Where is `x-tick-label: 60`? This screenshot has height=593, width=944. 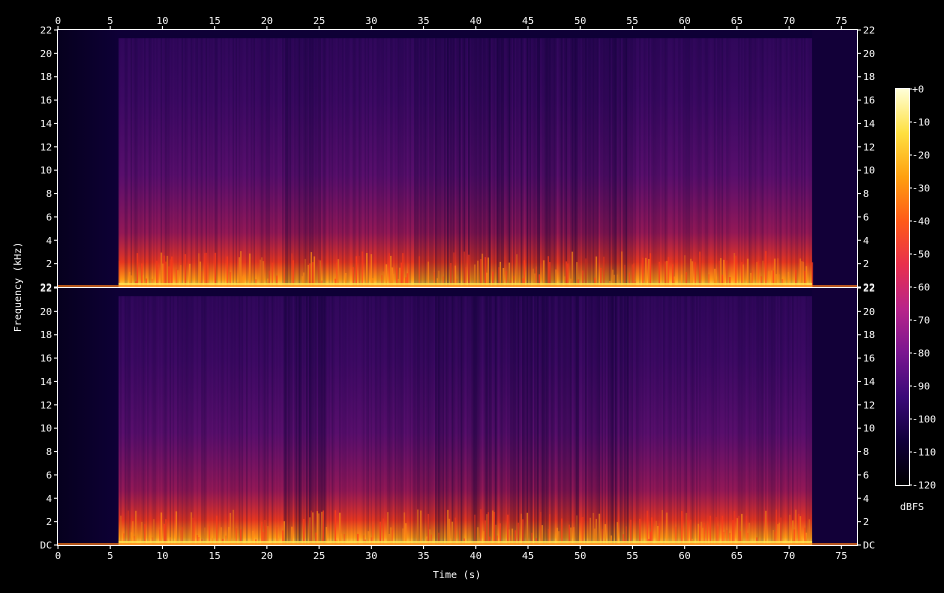 x-tick-label: 60 is located at coordinates (685, 21).